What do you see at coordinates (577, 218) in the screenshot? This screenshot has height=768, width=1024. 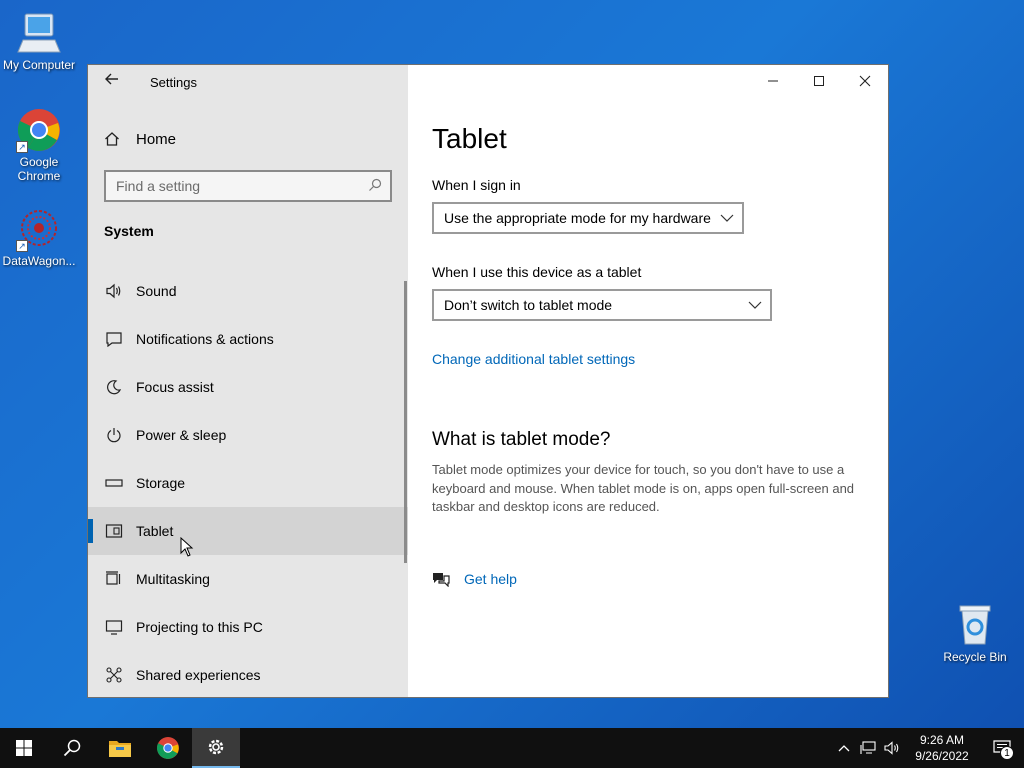 I see `sign-in-value: Use the appropriate mode for my hardware` at bounding box center [577, 218].